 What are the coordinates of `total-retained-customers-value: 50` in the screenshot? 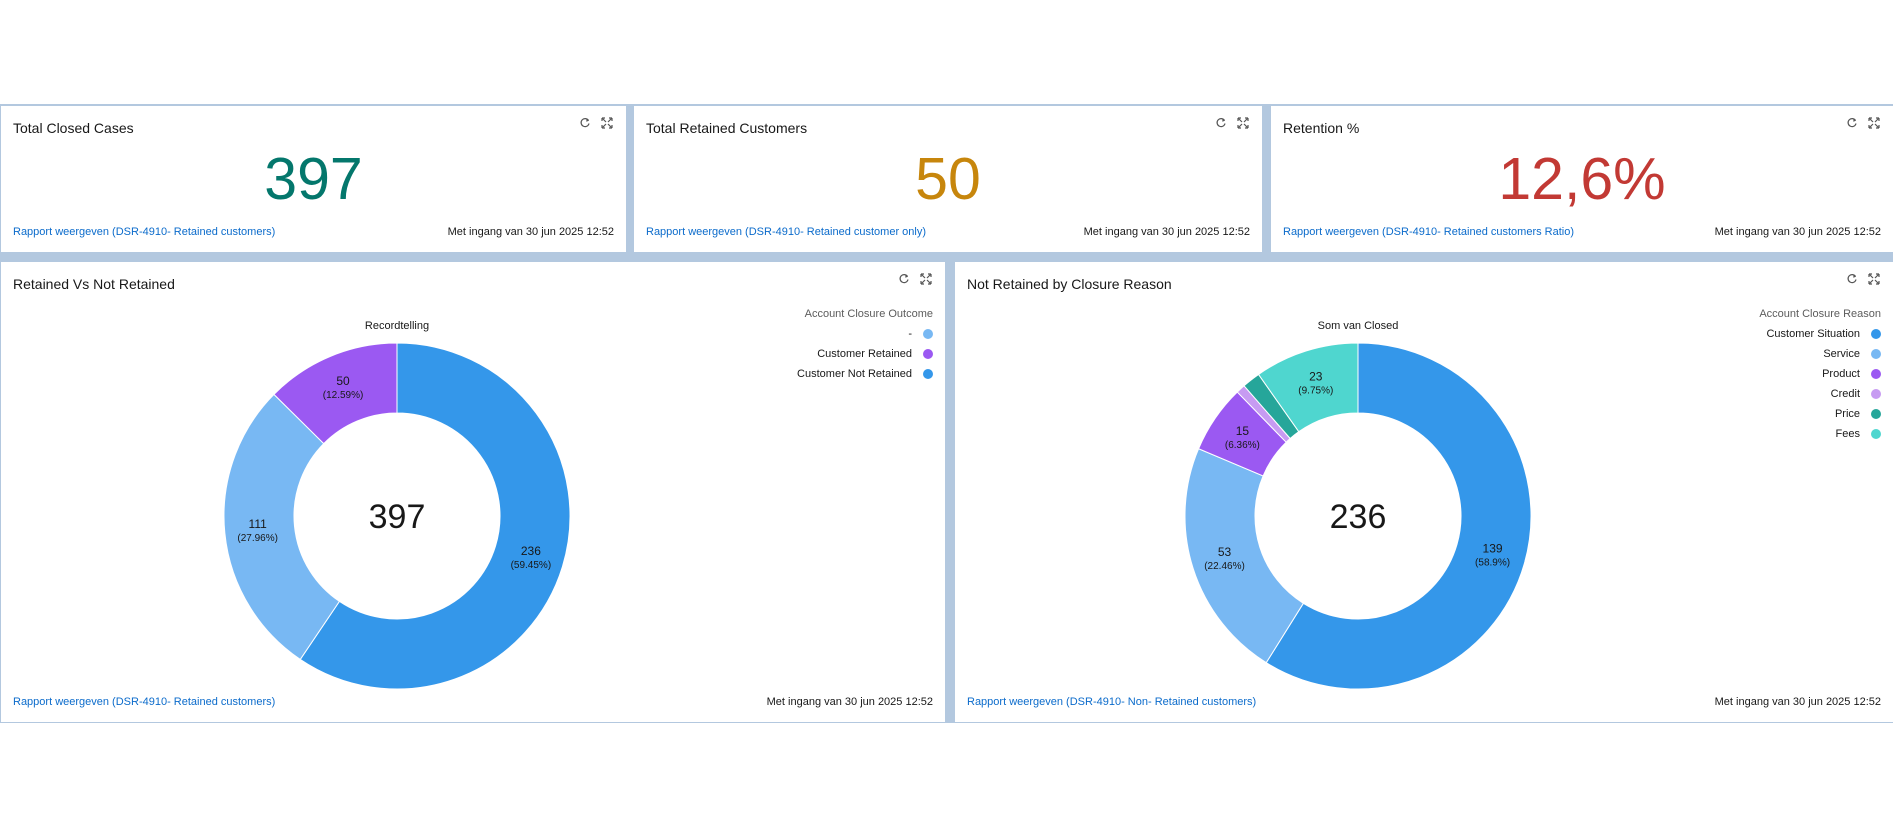 It's located at (948, 179).